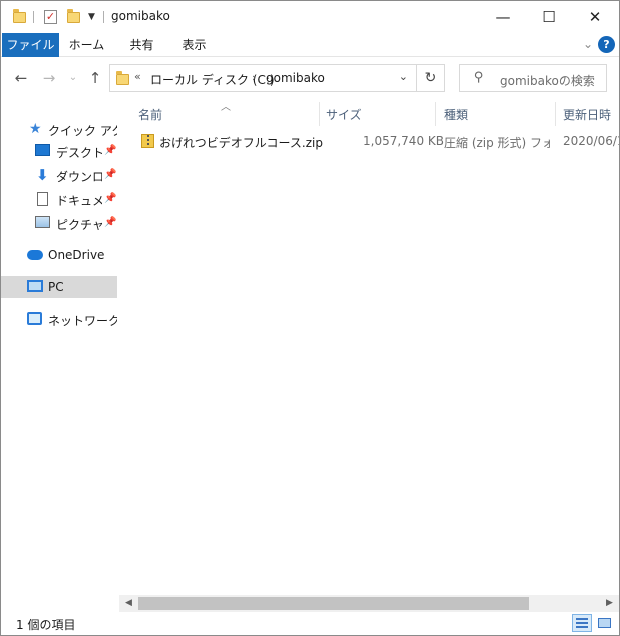 This screenshot has height=636, width=620. I want to click on new-folder-icon, so click(73, 16).